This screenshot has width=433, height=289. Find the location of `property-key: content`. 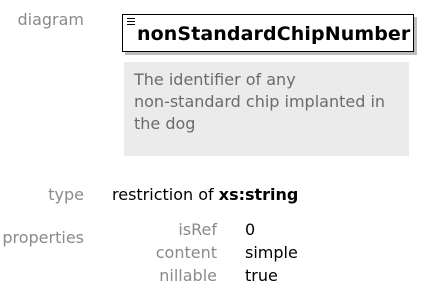

property-key: content is located at coordinates (186, 252).